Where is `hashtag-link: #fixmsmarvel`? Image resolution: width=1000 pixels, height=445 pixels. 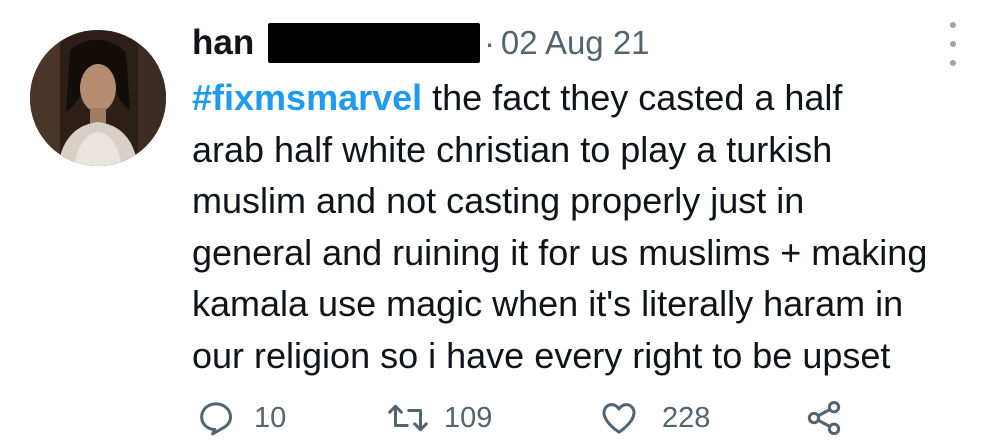
hashtag-link: #fixmsmarvel is located at coordinates (307, 97).